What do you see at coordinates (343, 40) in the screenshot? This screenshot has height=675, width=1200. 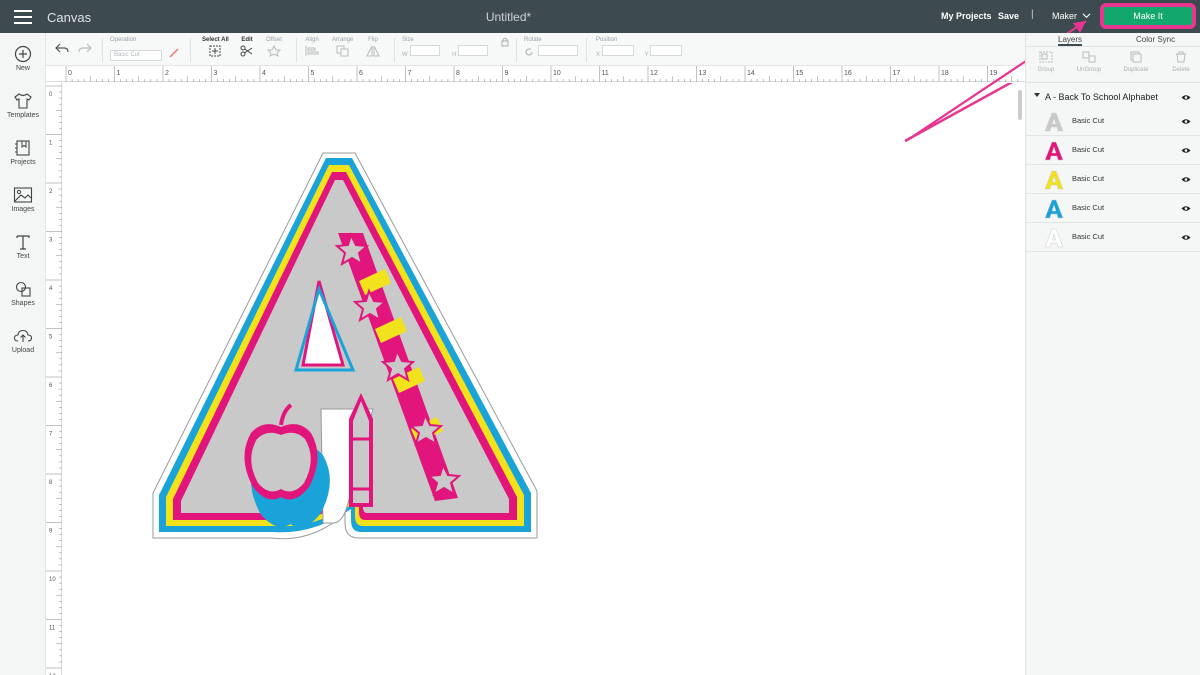 I see `arrange-label: Arrange` at bounding box center [343, 40].